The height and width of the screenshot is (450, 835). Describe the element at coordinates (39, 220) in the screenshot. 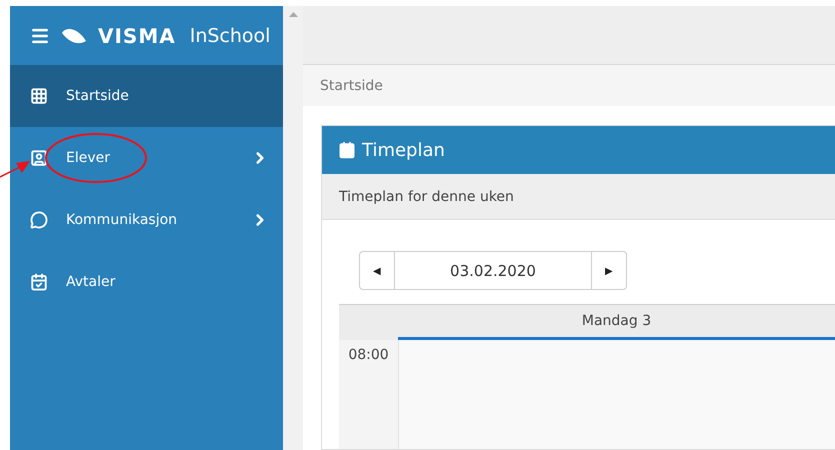

I see `chat-bubble-icon` at that location.